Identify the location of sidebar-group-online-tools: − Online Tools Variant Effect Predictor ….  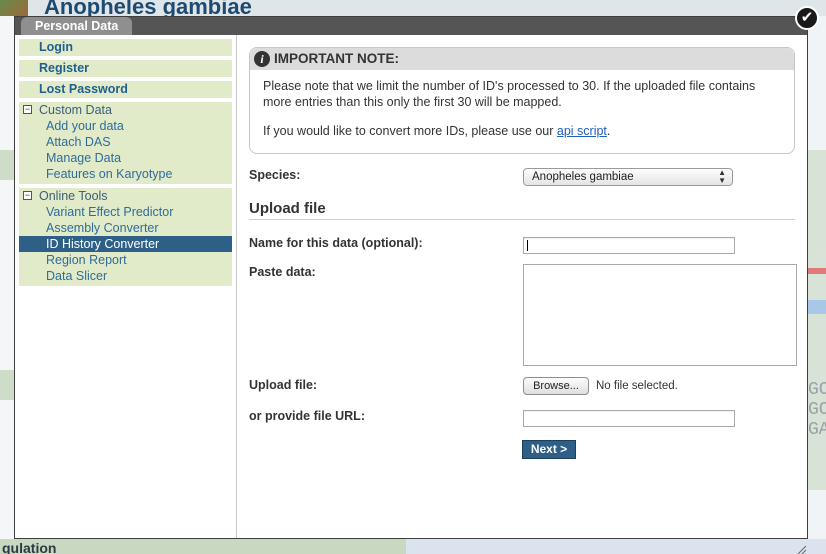
(125, 237).